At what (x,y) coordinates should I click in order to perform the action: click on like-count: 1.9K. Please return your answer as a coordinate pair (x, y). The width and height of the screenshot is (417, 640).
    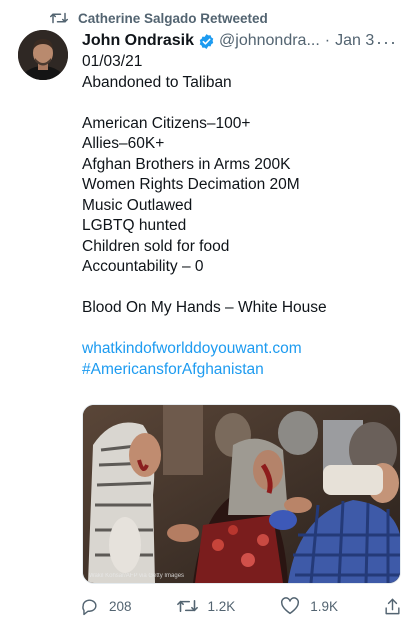
    Looking at the image, I should click on (324, 606).